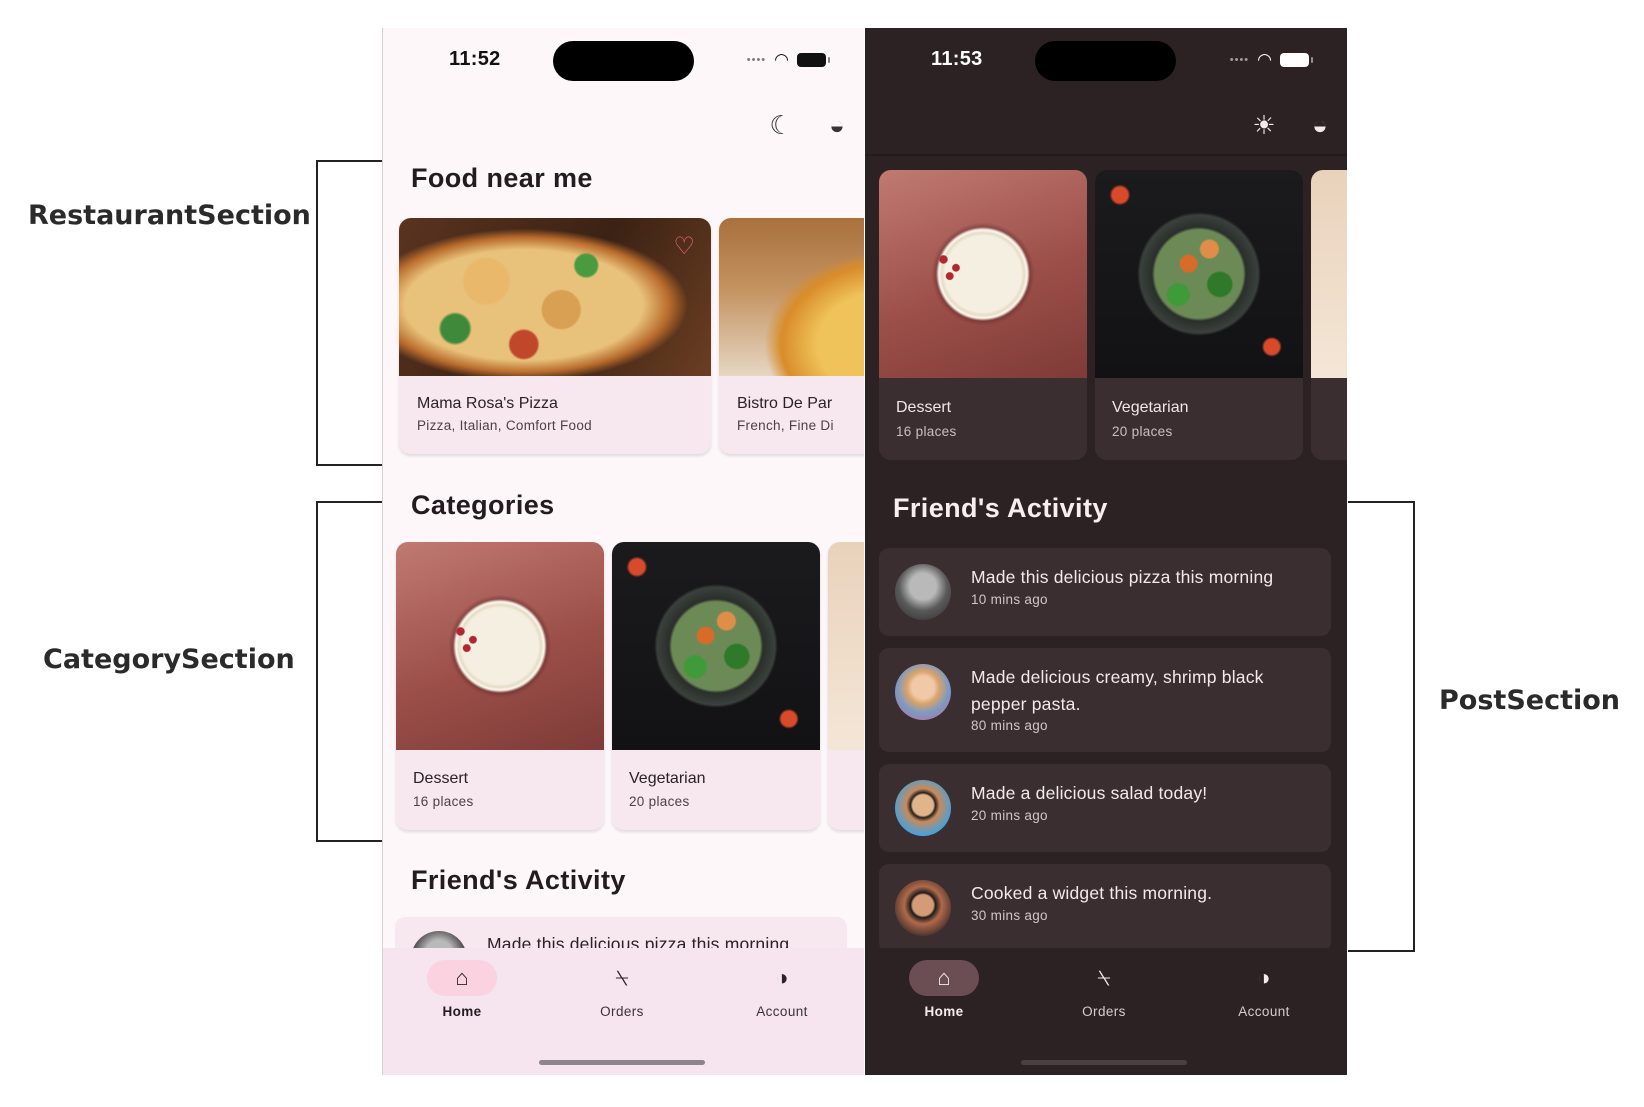 The image size is (1644, 1107). What do you see at coordinates (1122, 577) in the screenshot?
I see `post-message: Made this delicious pizza this morning` at bounding box center [1122, 577].